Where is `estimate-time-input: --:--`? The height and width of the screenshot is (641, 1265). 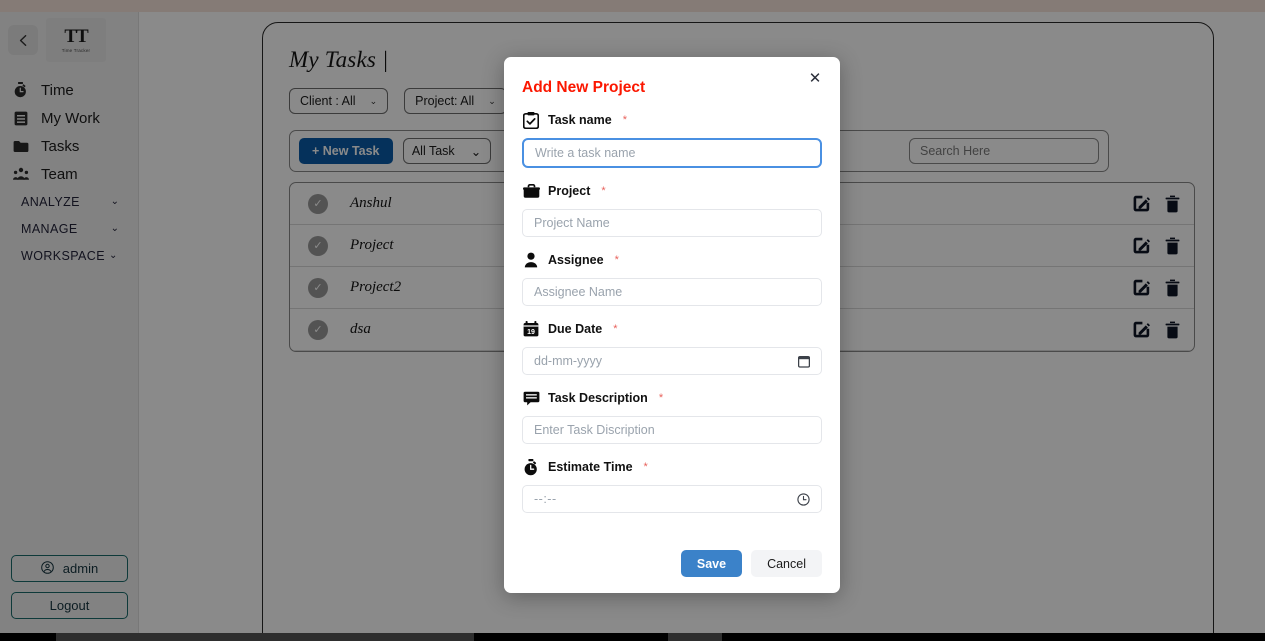 estimate-time-input: --:-- is located at coordinates (672, 499).